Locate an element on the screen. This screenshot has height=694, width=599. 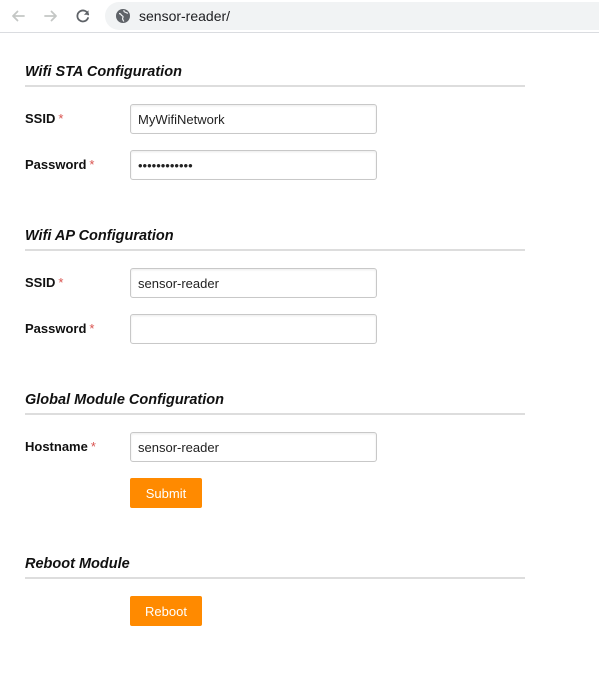
sta-section-title: Wifi STA Configuration is located at coordinates (275, 75).